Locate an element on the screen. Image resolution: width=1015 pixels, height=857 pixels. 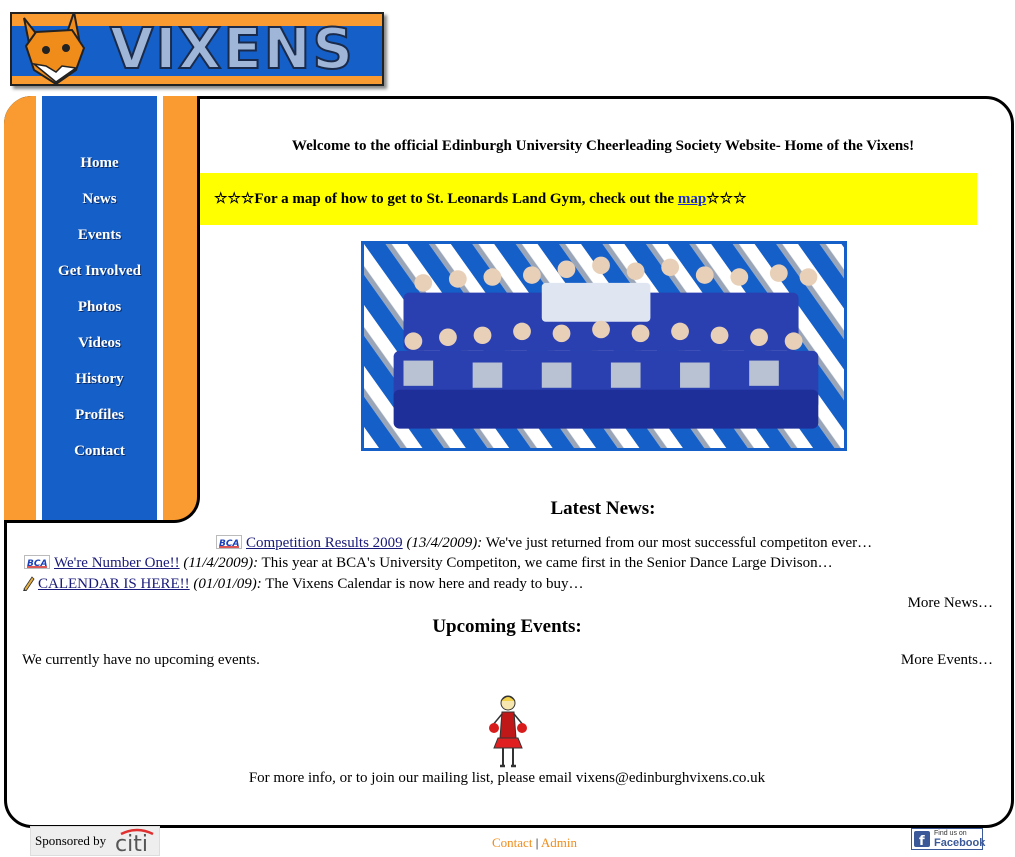
nav-history: History is located at coordinates (99, 386).